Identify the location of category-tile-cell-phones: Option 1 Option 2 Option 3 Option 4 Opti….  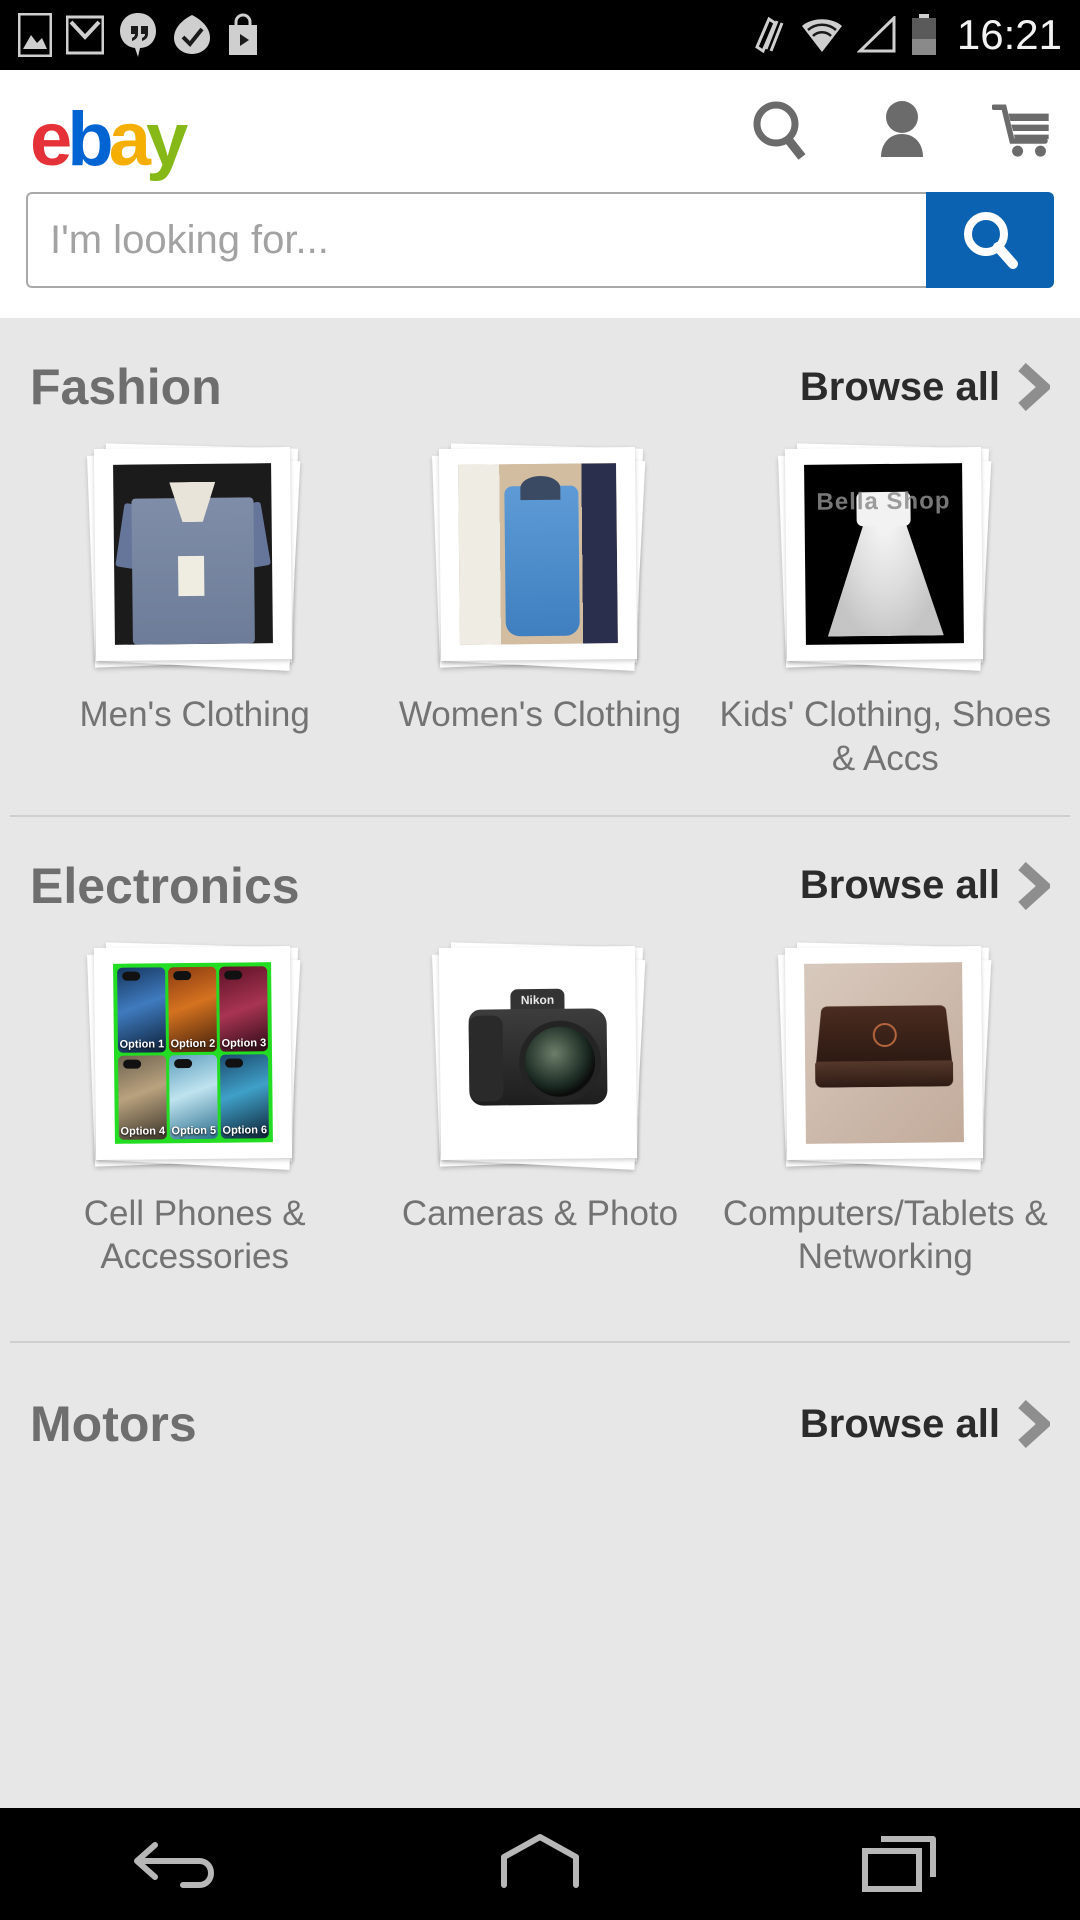
(194, 1110).